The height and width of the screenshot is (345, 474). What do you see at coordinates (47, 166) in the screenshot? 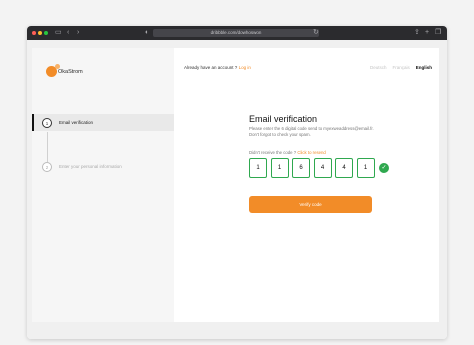
I see `step-number: 2` at bounding box center [47, 166].